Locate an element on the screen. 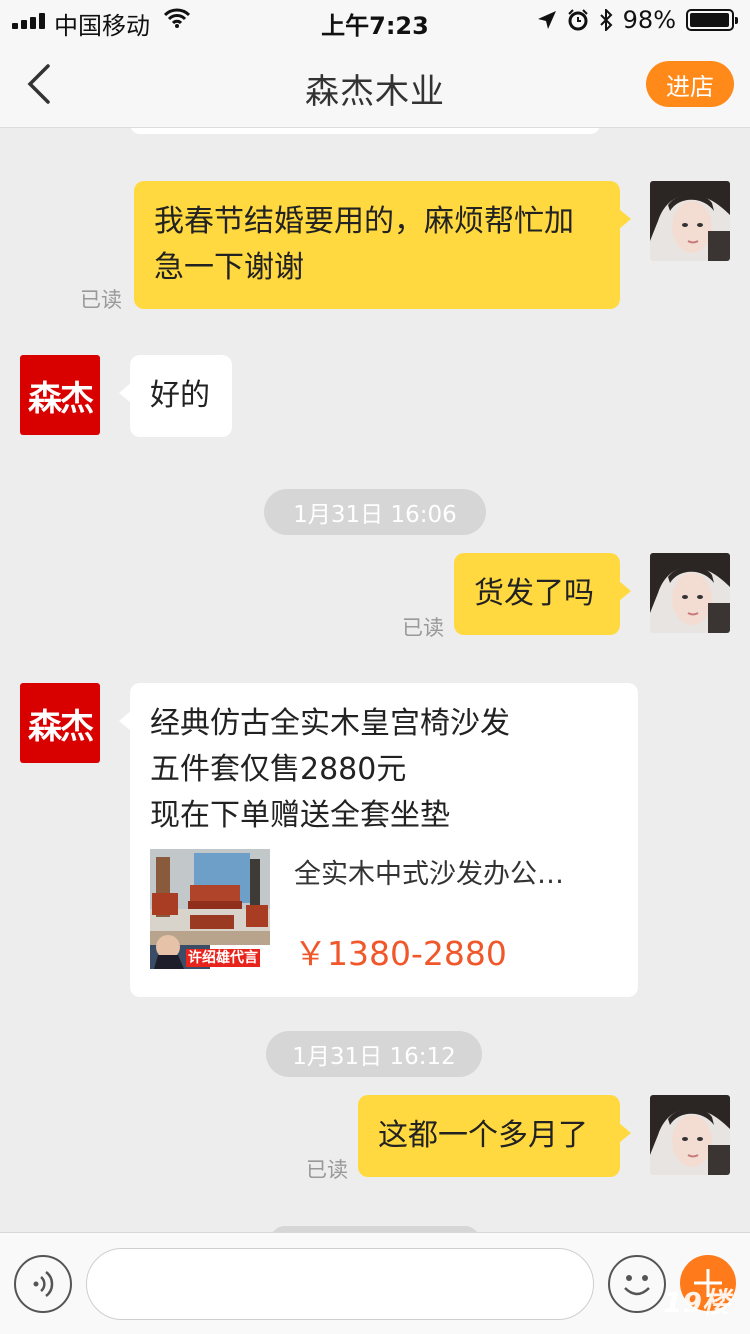  timestamp-pill: 1月31日 16:06 is located at coordinates (375, 512).